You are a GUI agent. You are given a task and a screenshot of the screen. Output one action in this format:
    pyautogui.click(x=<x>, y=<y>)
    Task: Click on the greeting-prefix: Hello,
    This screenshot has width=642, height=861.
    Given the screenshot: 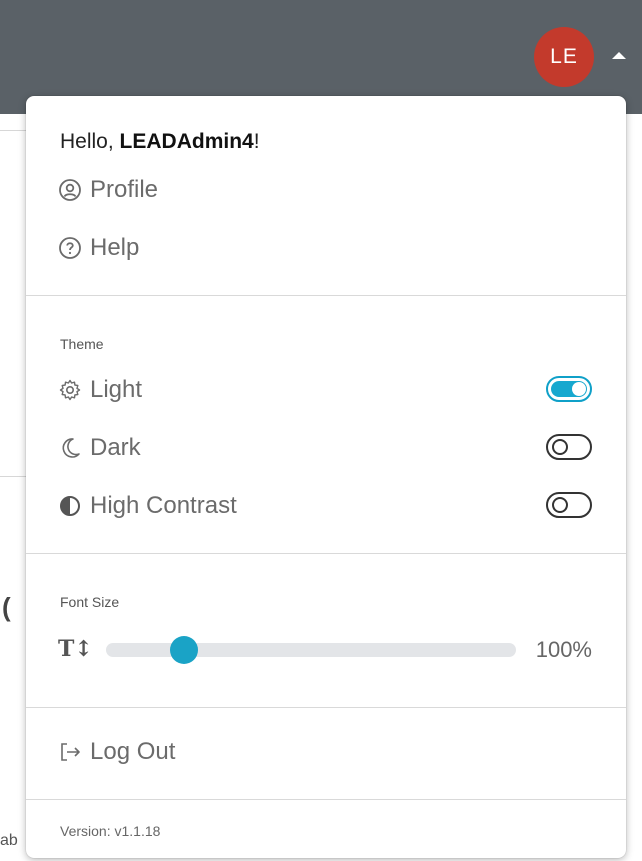 What is the action you would take?
    pyautogui.click(x=90, y=141)
    